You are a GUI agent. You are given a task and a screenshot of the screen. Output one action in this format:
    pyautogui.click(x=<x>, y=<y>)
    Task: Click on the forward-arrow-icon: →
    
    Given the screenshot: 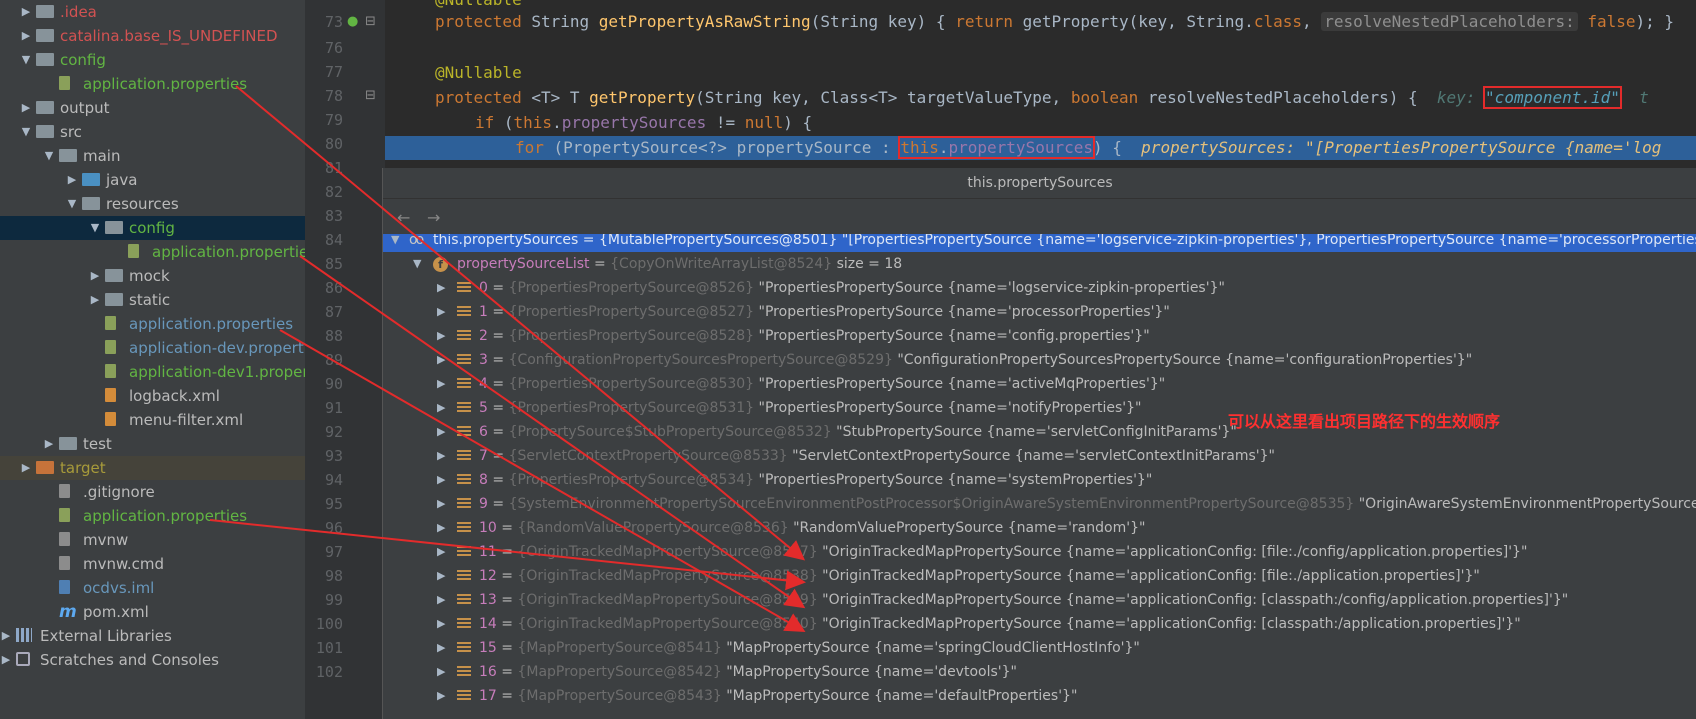 What is the action you would take?
    pyautogui.click(x=433, y=217)
    